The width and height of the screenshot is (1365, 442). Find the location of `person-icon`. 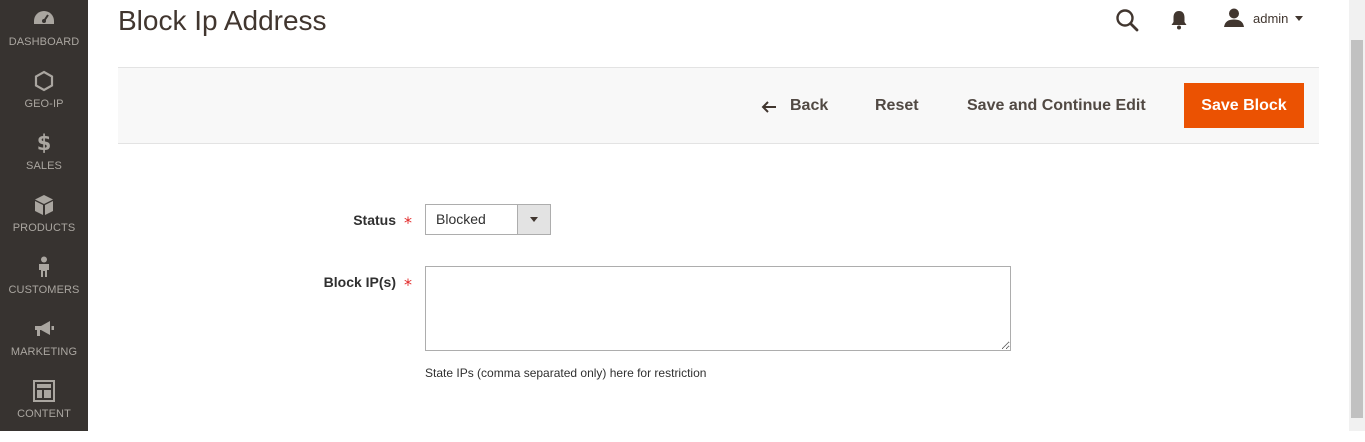

person-icon is located at coordinates (44, 267).